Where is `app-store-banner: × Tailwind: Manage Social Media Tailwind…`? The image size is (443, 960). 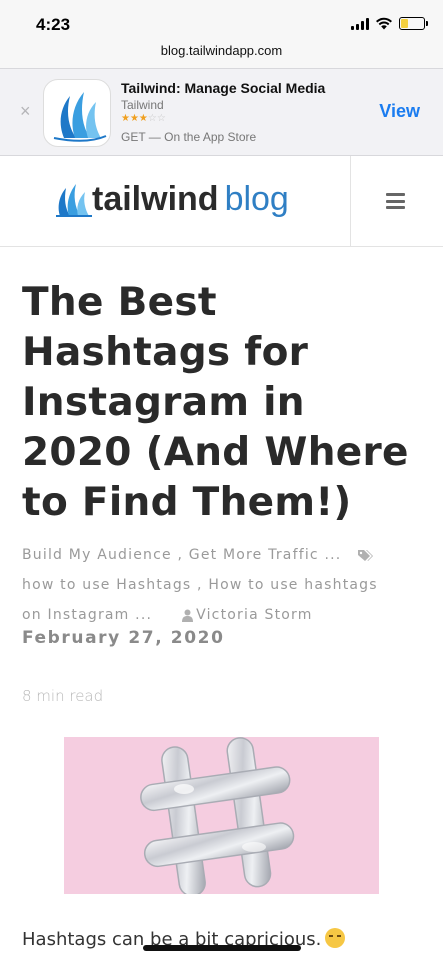 app-store-banner: × Tailwind: Manage Social Media Tailwind… is located at coordinates (221, 112).